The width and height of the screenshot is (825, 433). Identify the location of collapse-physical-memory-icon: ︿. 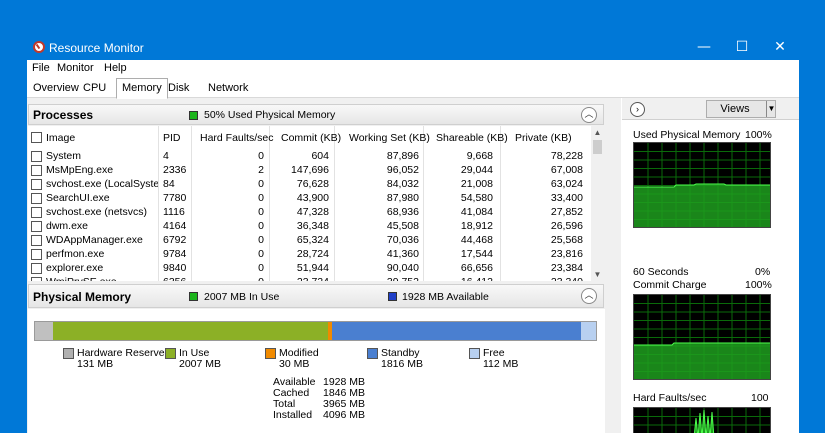
(589, 296).